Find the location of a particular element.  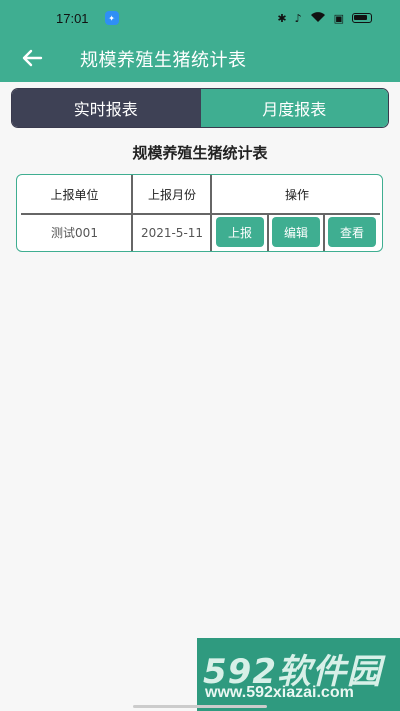

status-icons: ✱ ♪ ▣ is located at coordinates (324, 18).